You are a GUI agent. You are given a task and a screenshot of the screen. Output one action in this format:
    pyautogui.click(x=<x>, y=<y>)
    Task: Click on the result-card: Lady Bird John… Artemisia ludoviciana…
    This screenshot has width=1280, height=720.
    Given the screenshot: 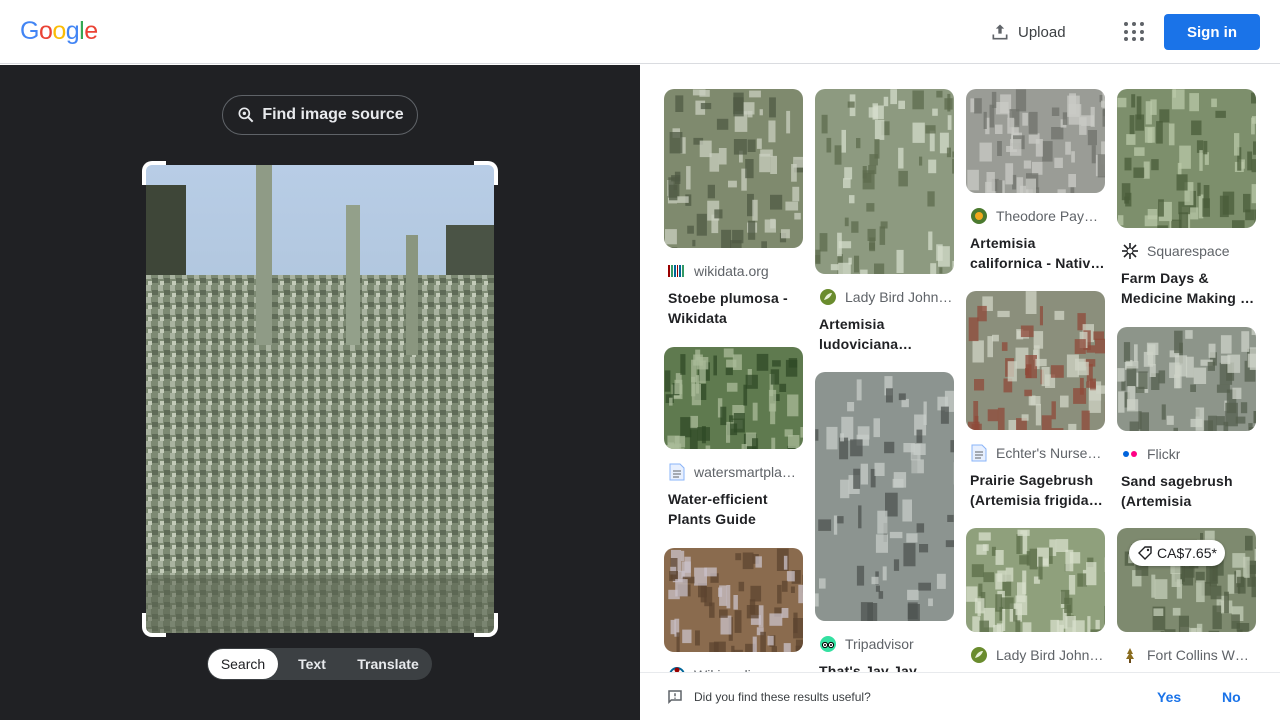 What is the action you would take?
    pyautogui.click(x=884, y=221)
    